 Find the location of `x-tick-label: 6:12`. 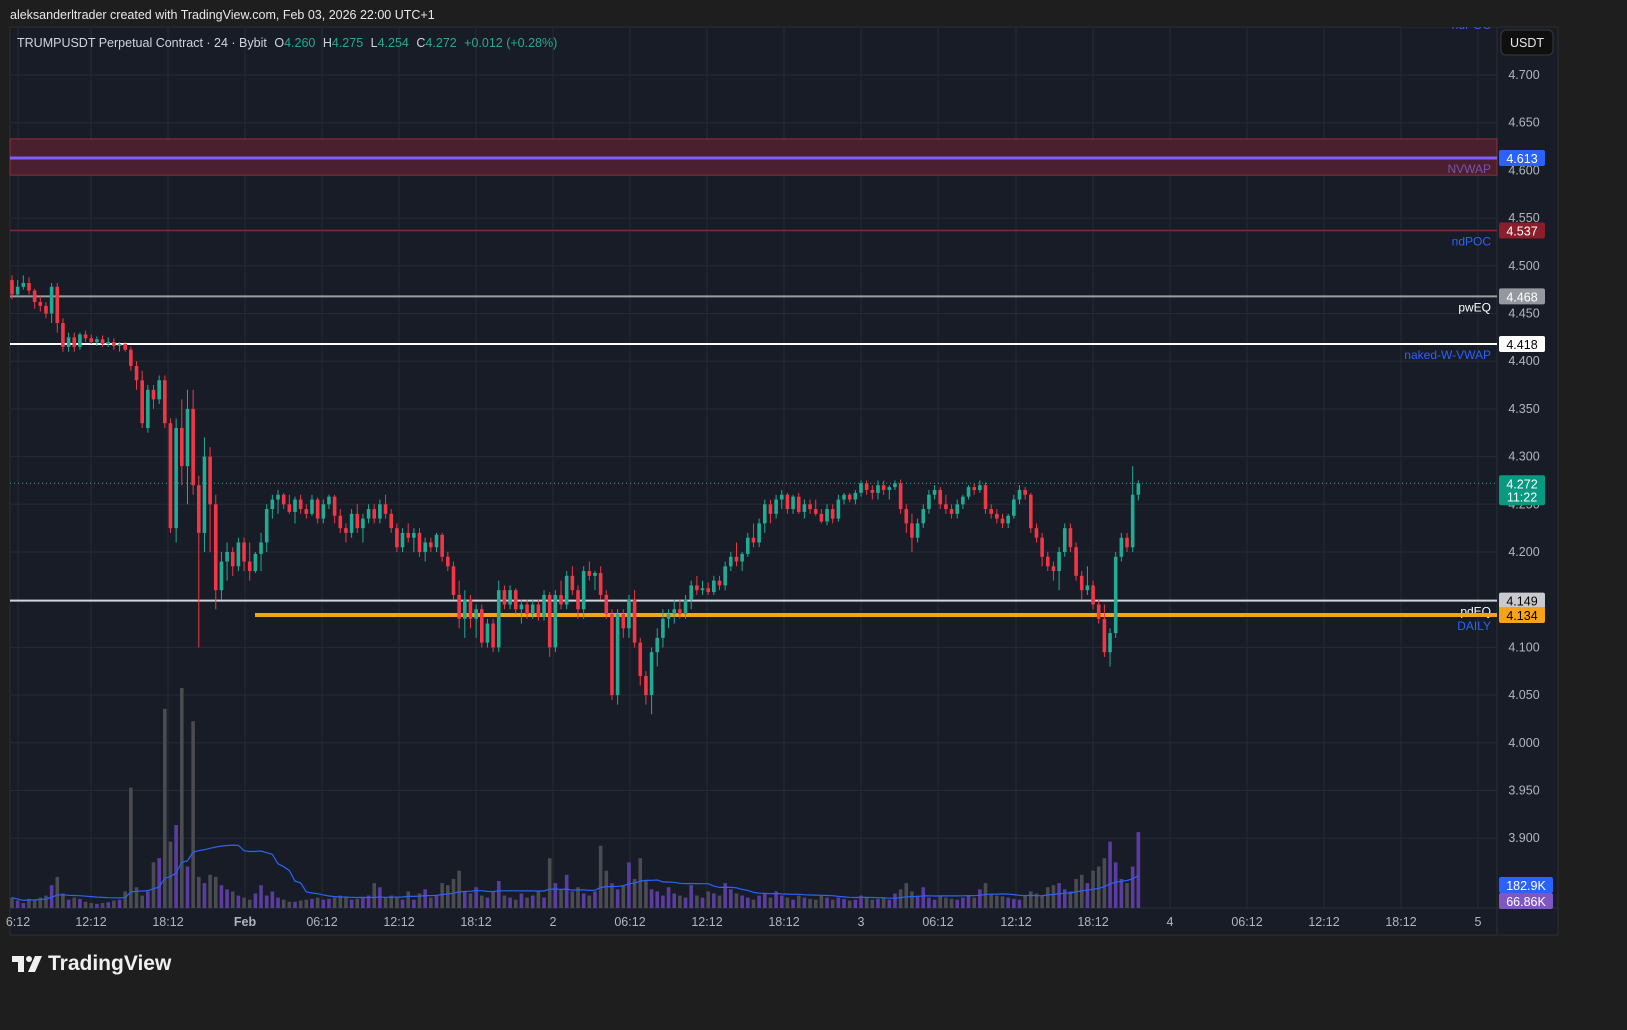

x-tick-label: 6:12 is located at coordinates (18, 922).